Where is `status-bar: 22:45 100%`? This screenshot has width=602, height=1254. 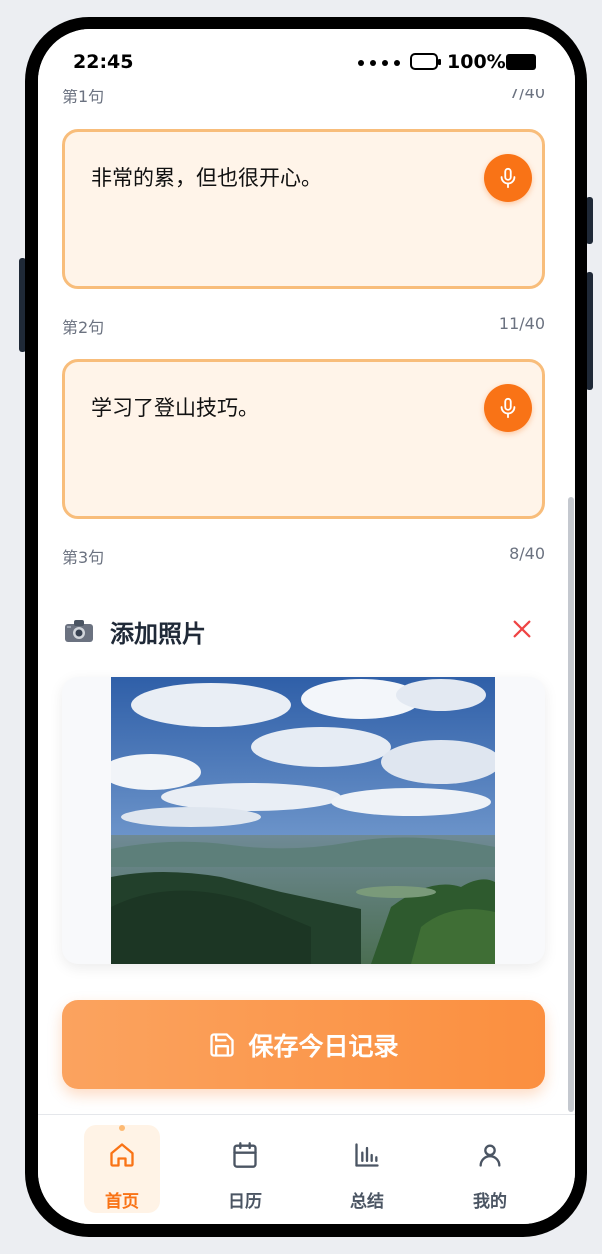 status-bar: 22:45 100% is located at coordinates (306, 59).